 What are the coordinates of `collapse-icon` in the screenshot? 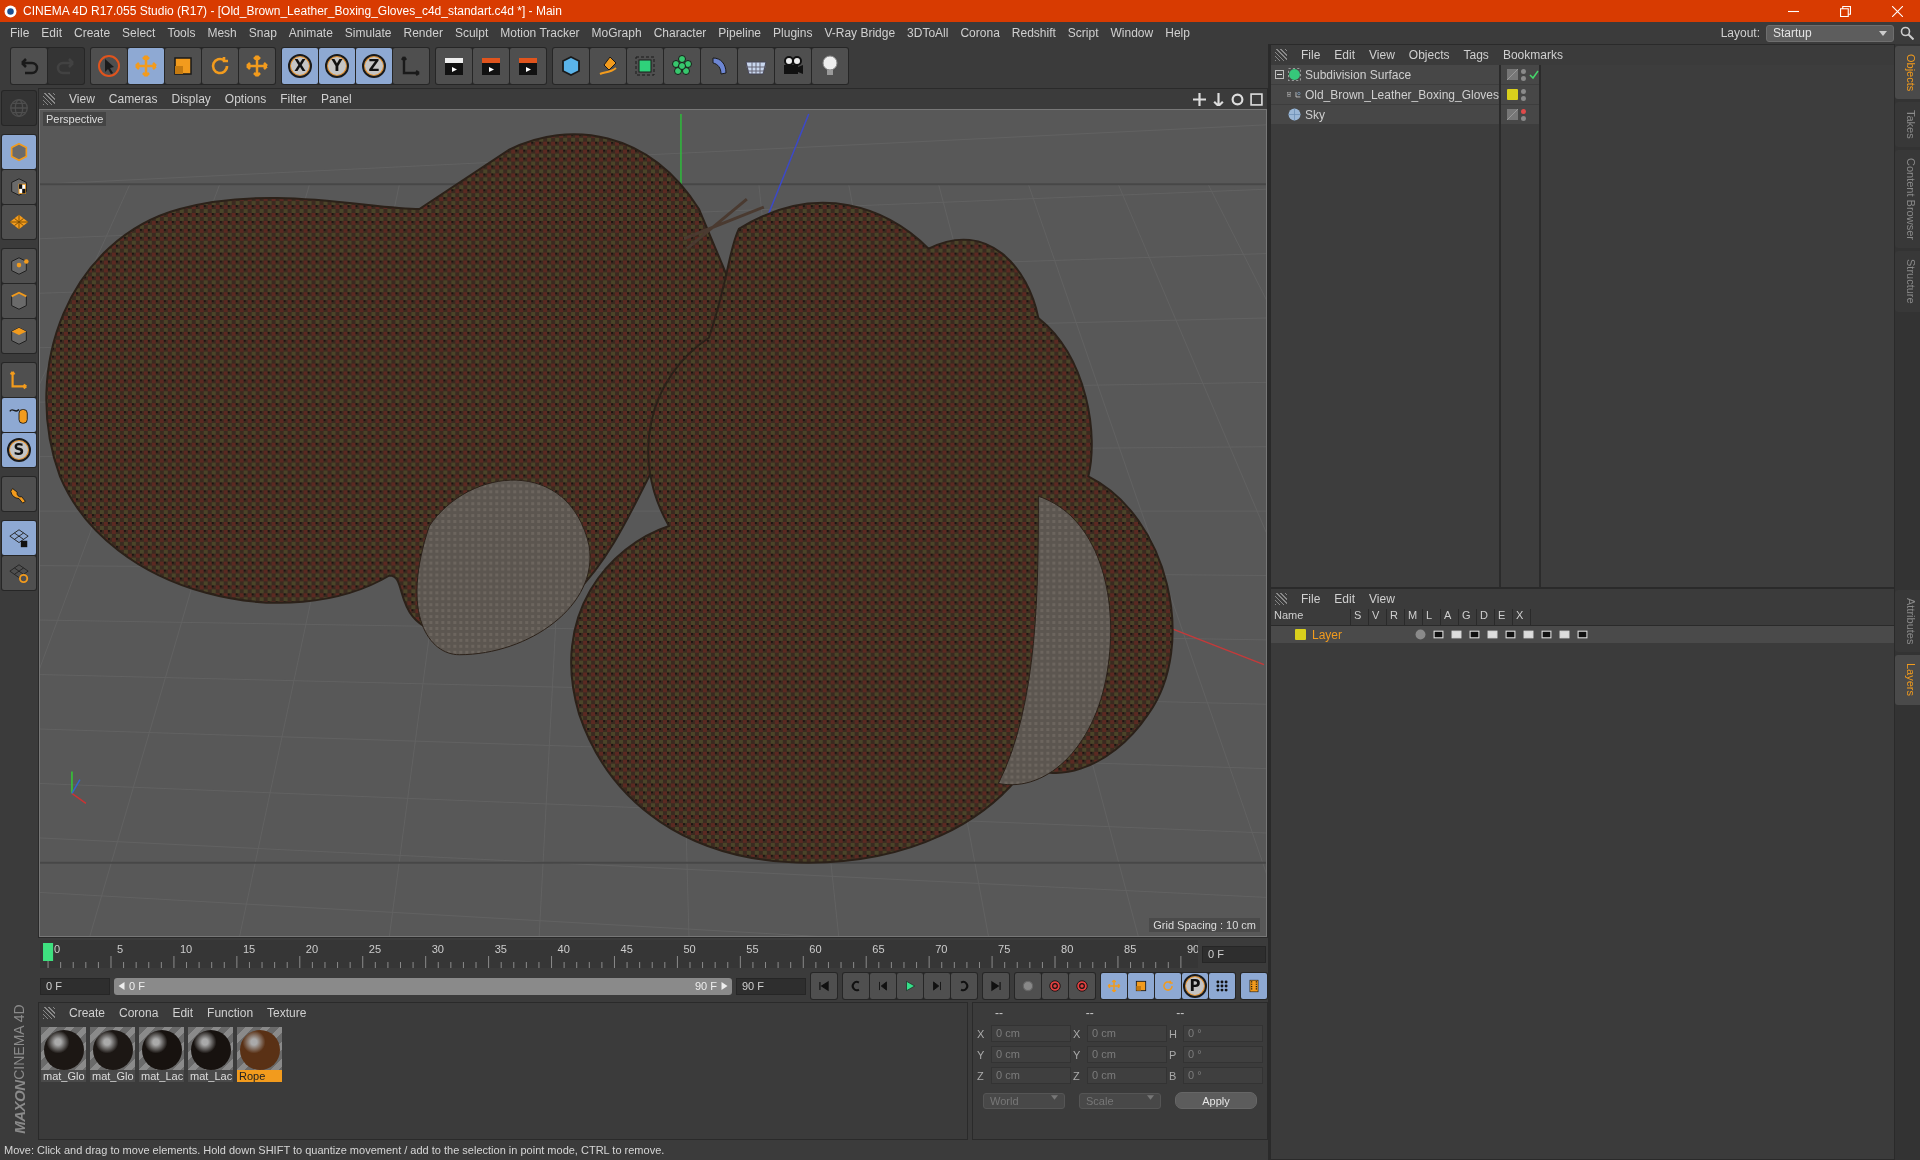 It's located at (1279, 74).